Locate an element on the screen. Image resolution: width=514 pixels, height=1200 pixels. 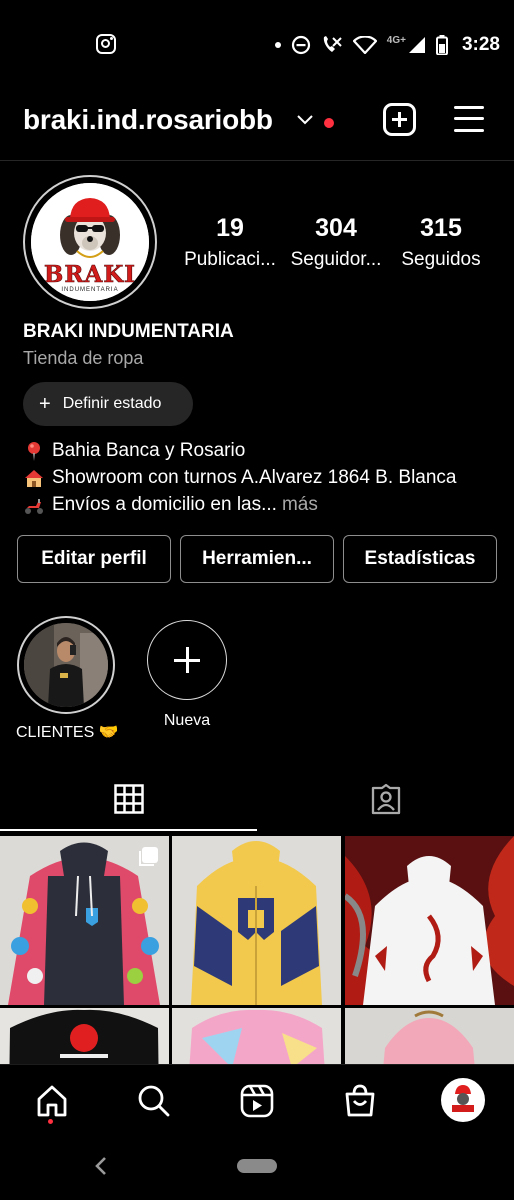
edit-profile-button: Editar perfil is located at coordinates (94, 559).